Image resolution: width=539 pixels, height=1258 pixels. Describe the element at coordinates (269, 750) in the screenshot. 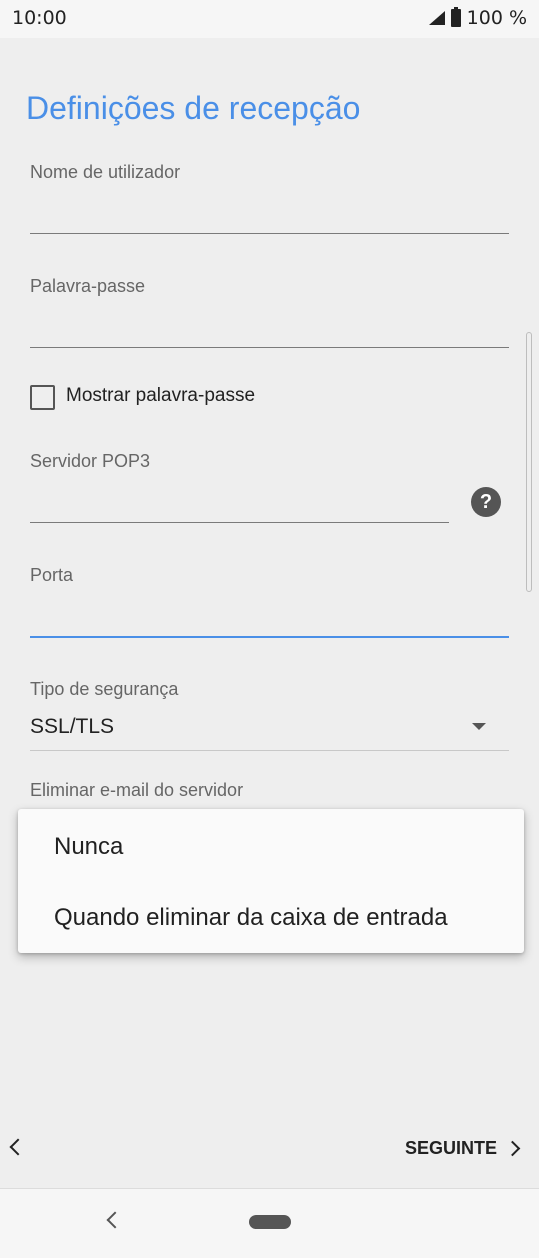

I see `security-type-underline` at that location.